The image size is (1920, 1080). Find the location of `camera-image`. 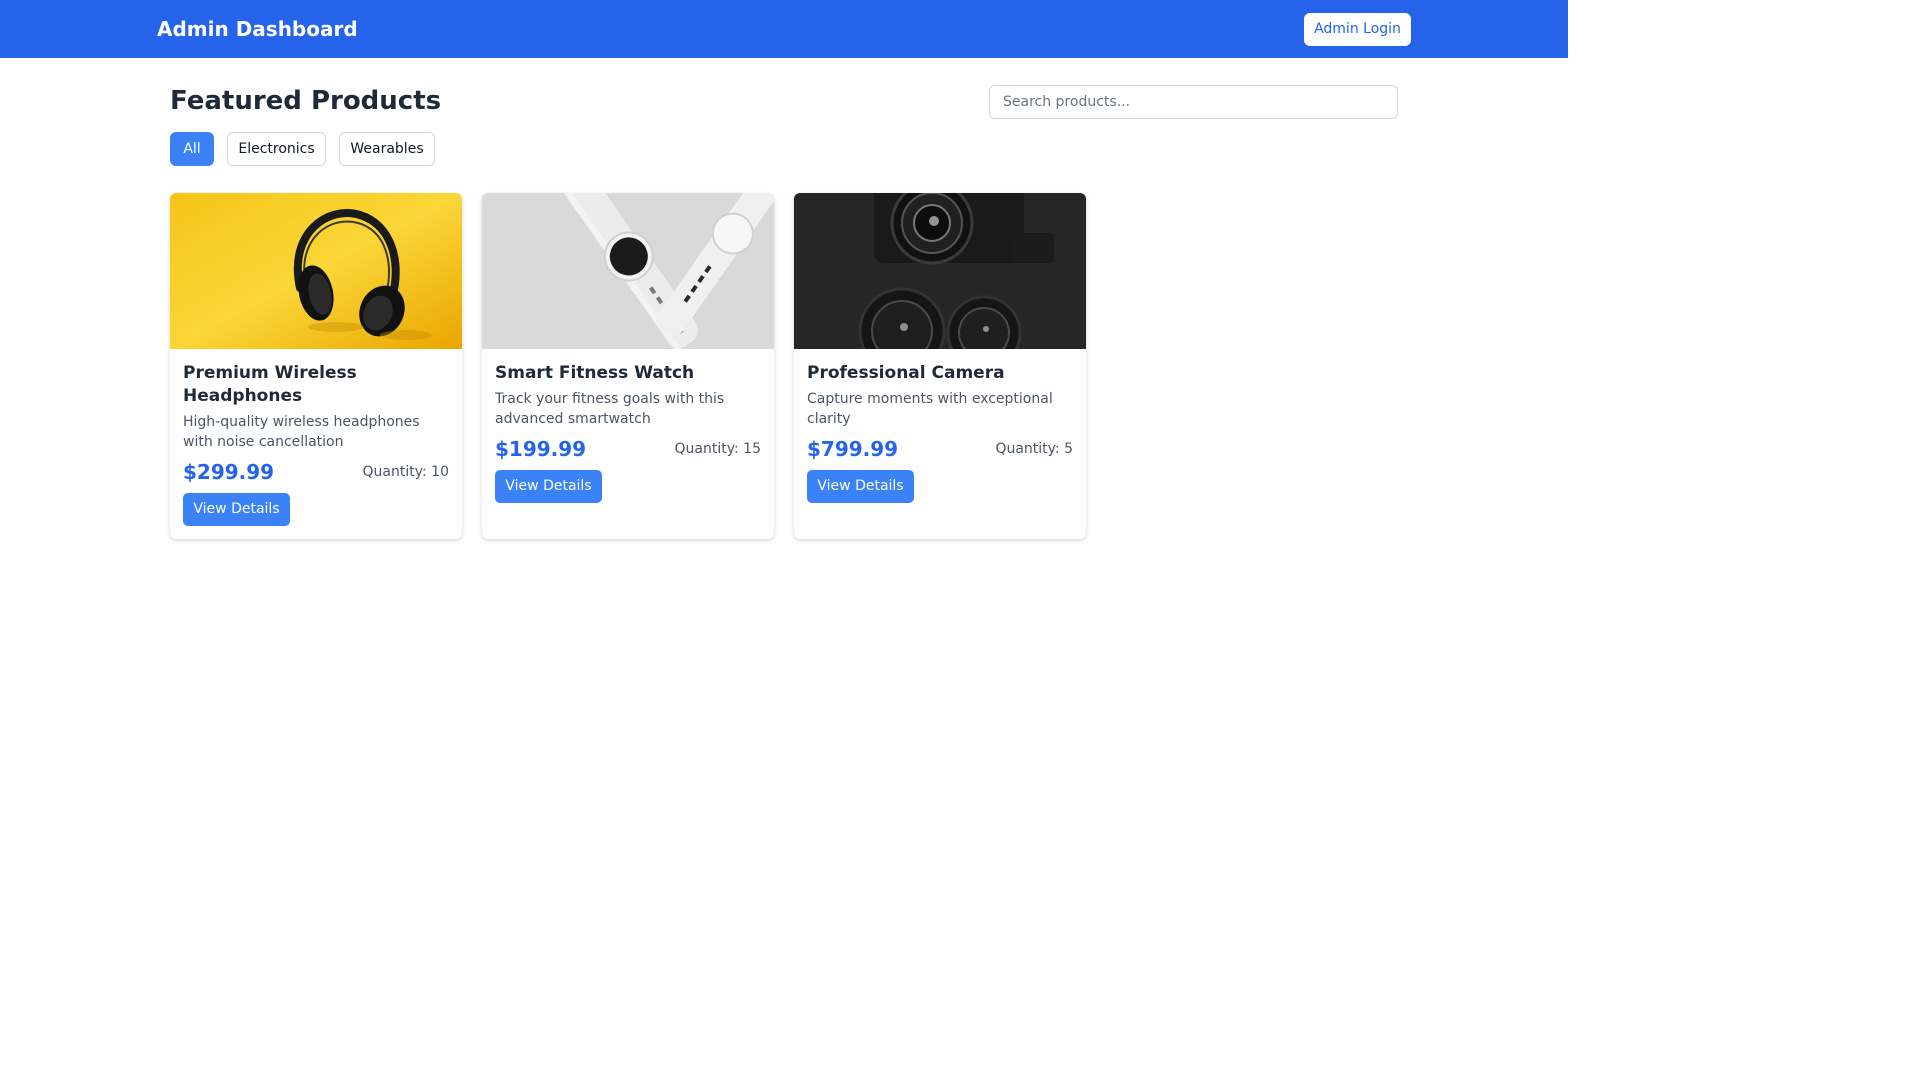

camera-image is located at coordinates (940, 271).